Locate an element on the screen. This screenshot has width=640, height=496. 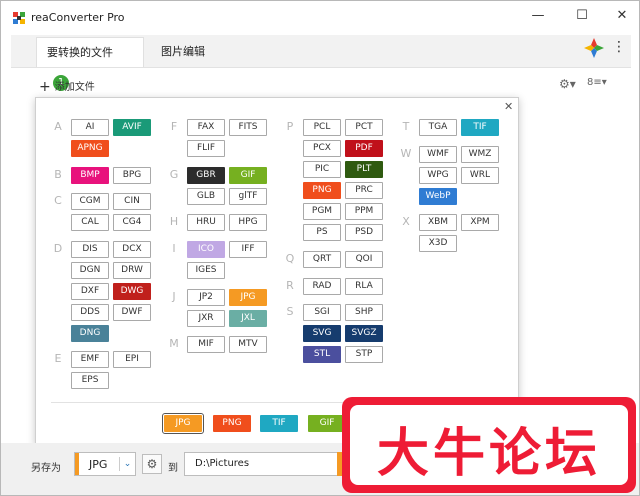
quick-format-jpg: JPG is located at coordinates (183, 423).